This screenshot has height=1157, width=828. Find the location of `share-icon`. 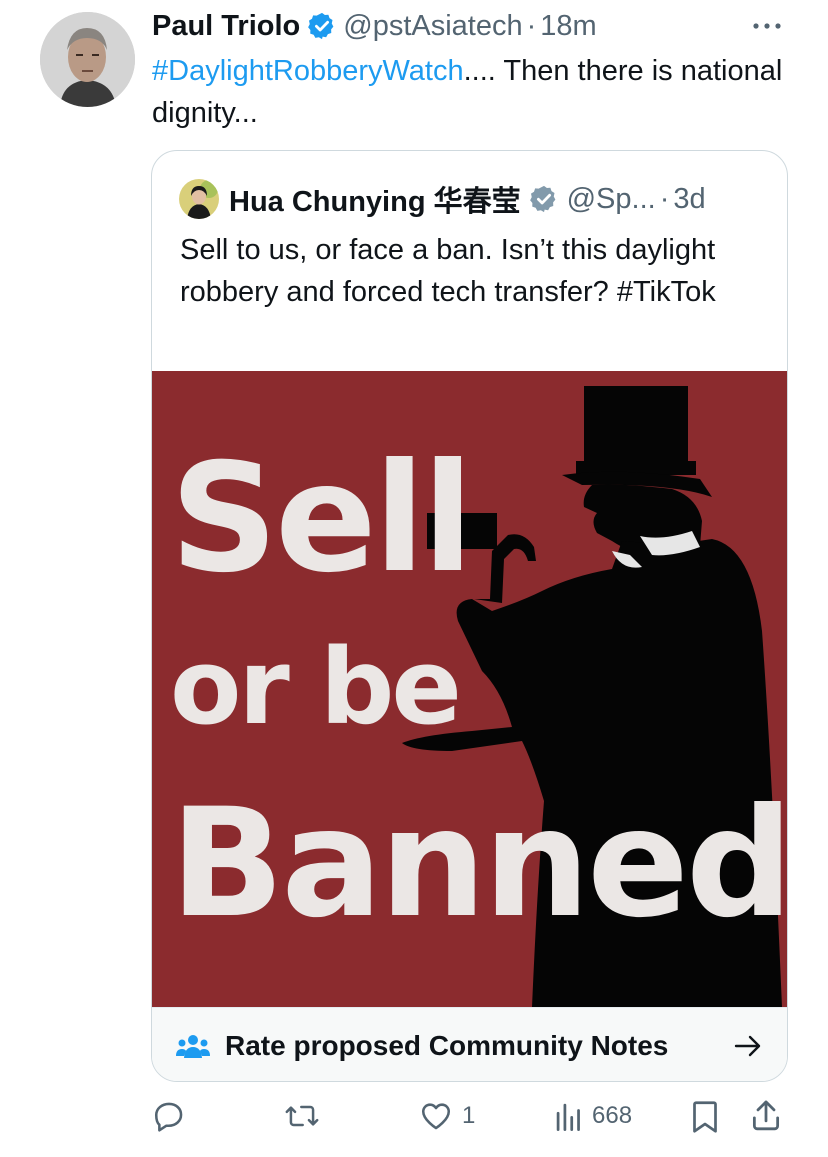

share-icon is located at coordinates (766, 1115).